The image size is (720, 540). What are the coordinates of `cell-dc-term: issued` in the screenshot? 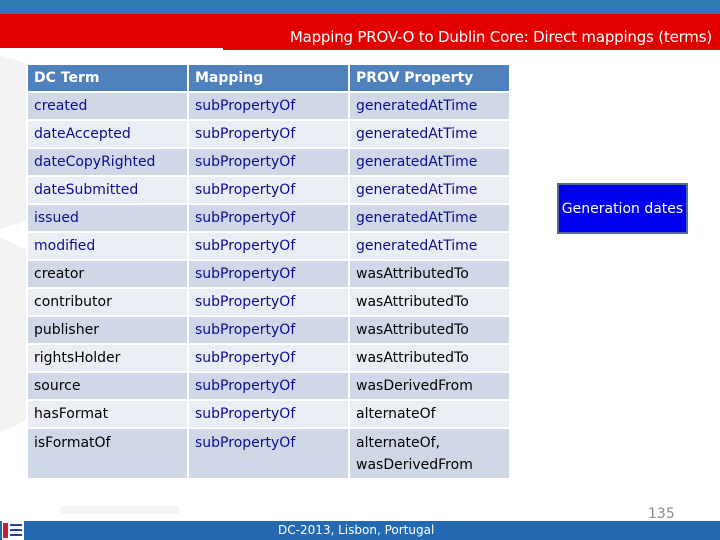 It's located at (107, 218).